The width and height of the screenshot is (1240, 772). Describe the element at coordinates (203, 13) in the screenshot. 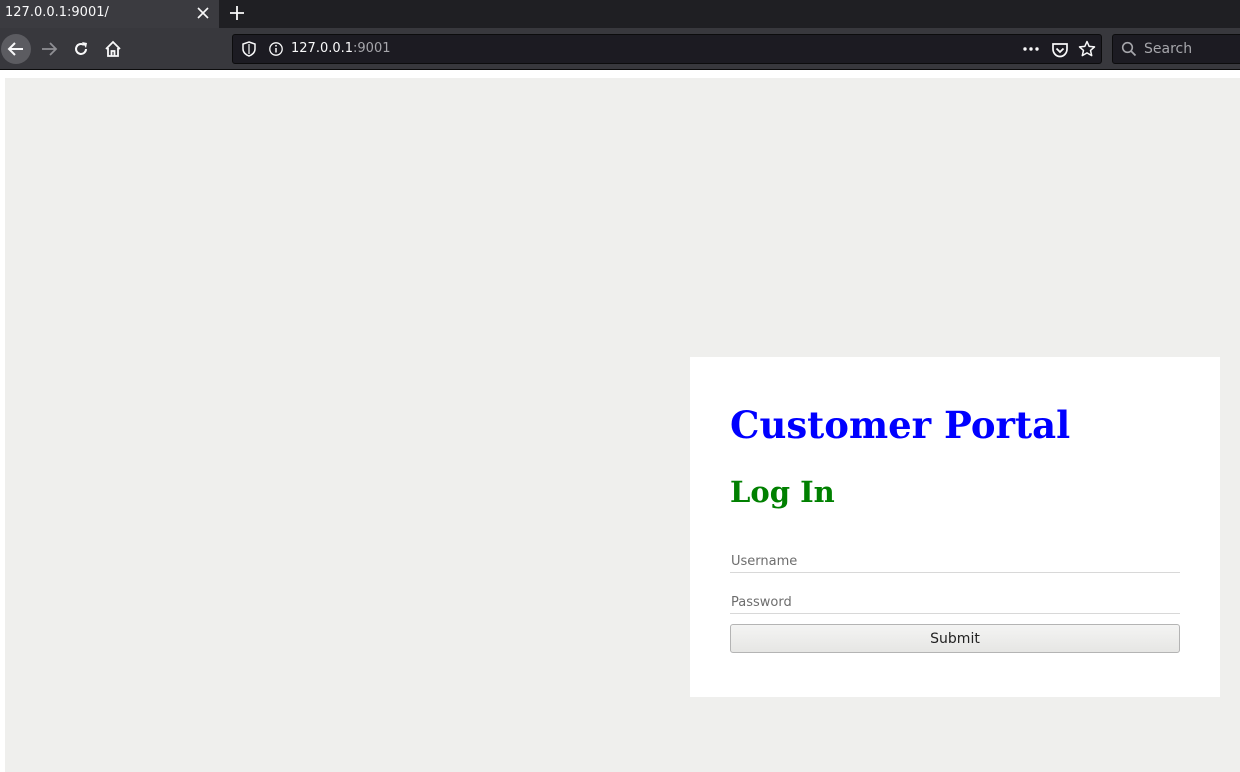

I see `close-icon` at that location.